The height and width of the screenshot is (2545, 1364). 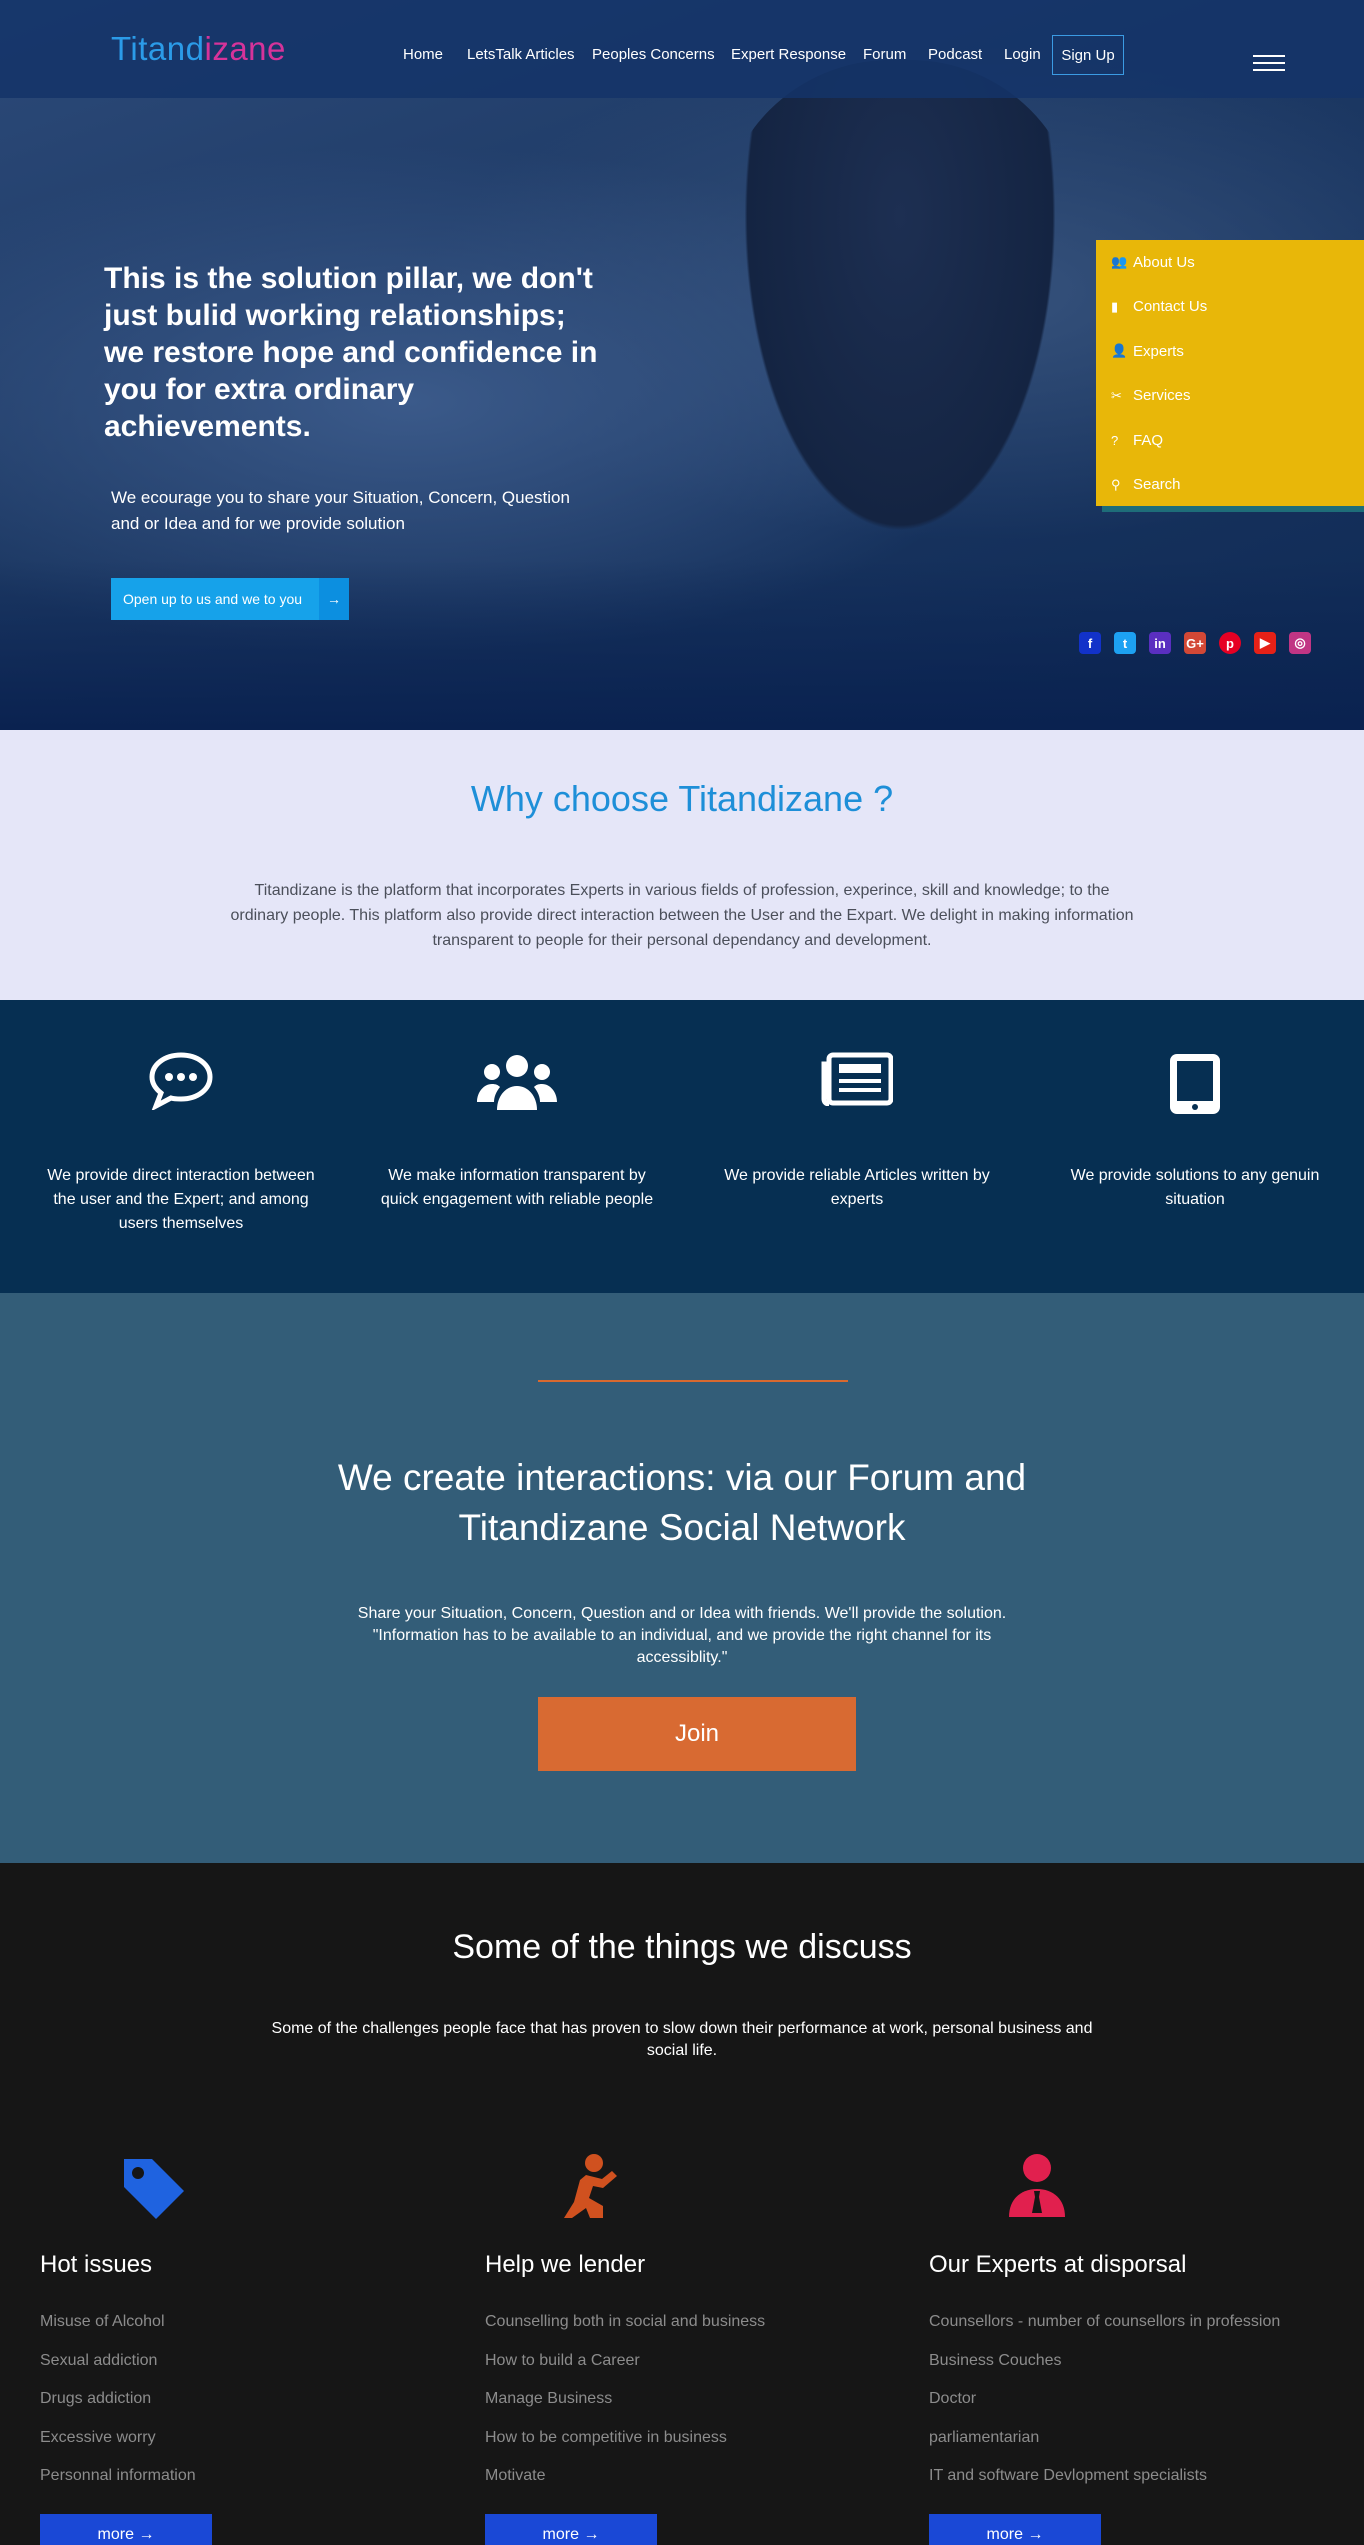 I want to click on hero-cta-button: Open up to us and we to you →, so click(x=230, y=599).